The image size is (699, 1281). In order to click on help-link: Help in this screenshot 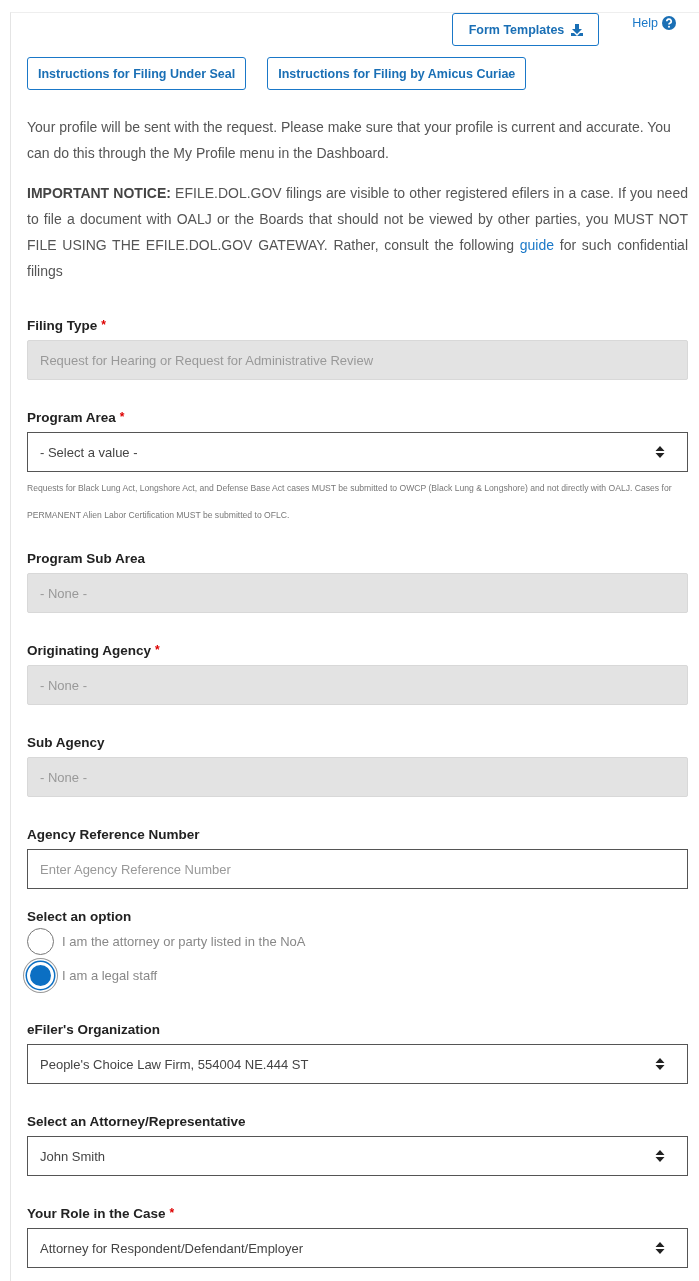, I will do `click(654, 23)`.